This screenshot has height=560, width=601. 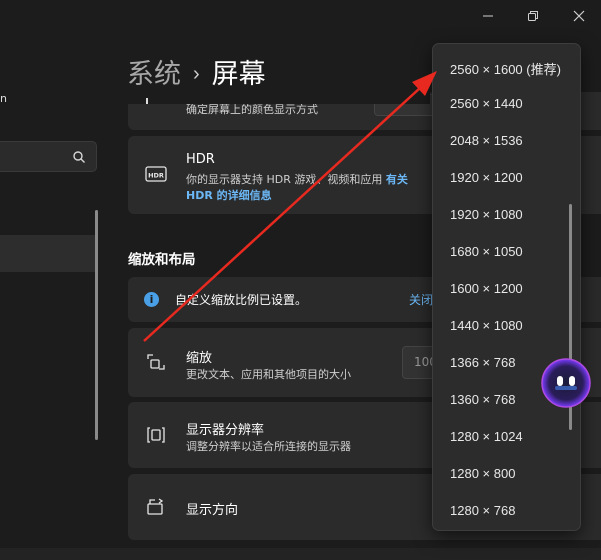 I want to click on resolution-option: 1280 × 800, so click(x=482, y=473).